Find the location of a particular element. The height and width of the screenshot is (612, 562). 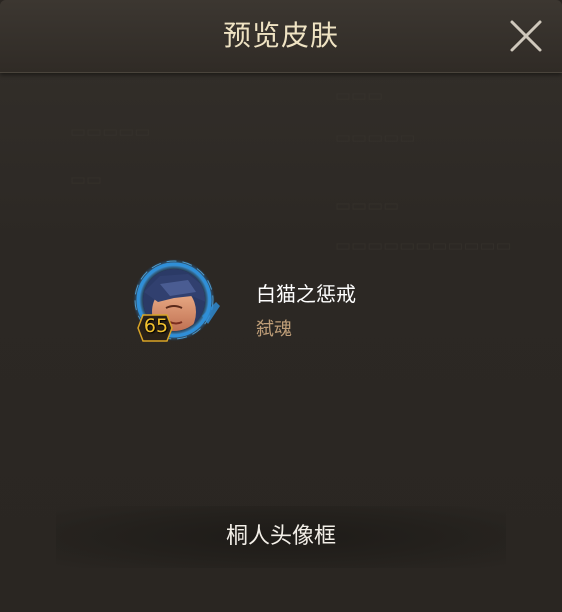

dialog-title: 预览皮肤 is located at coordinates (280, 35).